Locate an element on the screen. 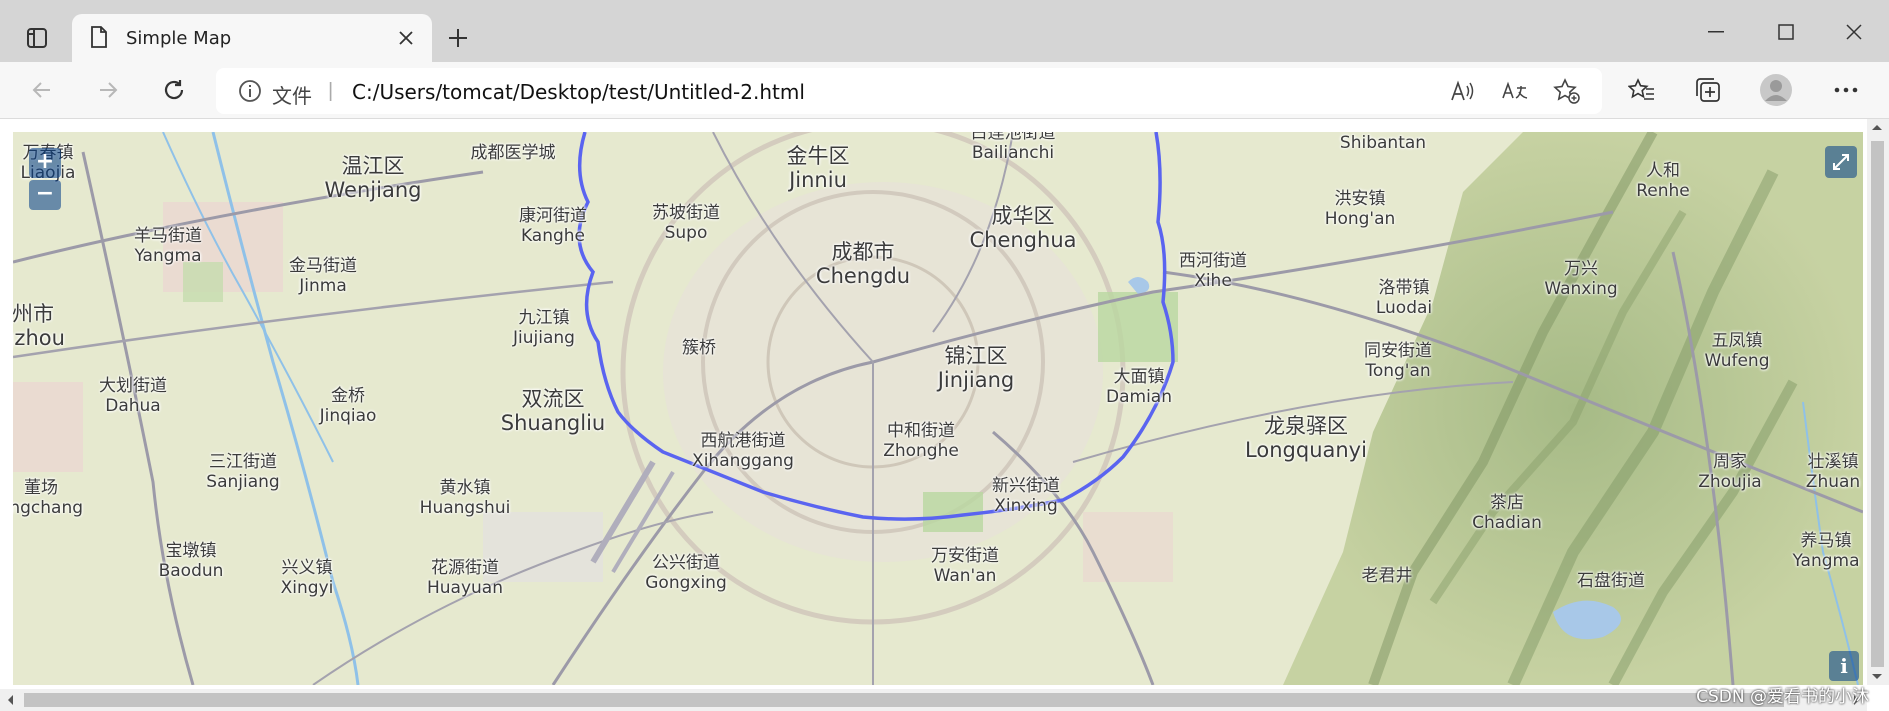 The image size is (1889, 711). map-label-en: Longquanyi is located at coordinates (1306, 450).